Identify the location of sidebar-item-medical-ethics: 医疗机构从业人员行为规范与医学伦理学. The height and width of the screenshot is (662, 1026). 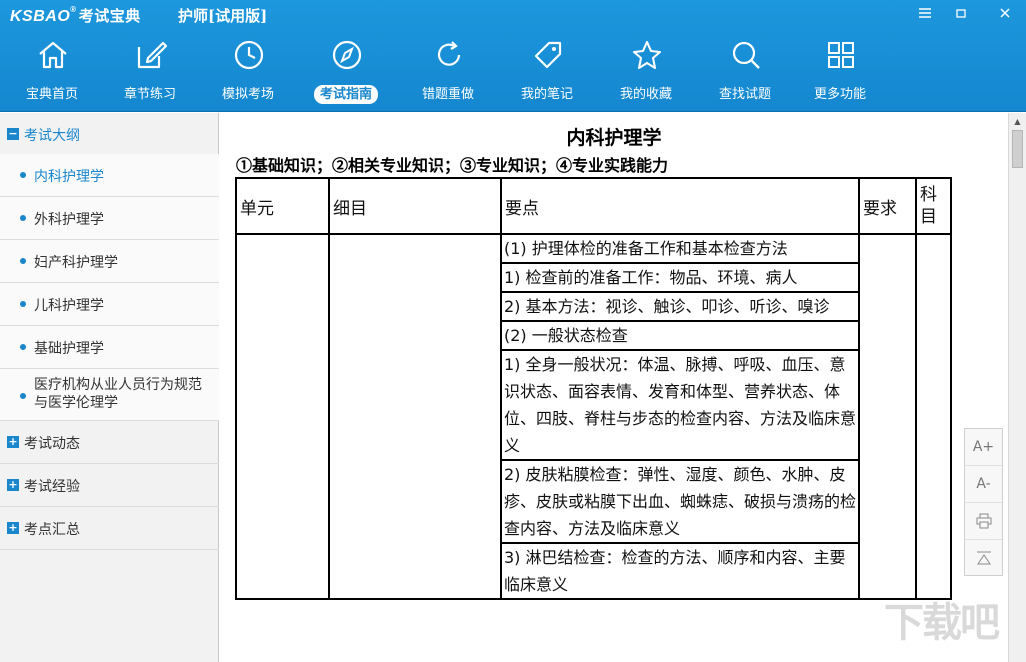
(109, 395).